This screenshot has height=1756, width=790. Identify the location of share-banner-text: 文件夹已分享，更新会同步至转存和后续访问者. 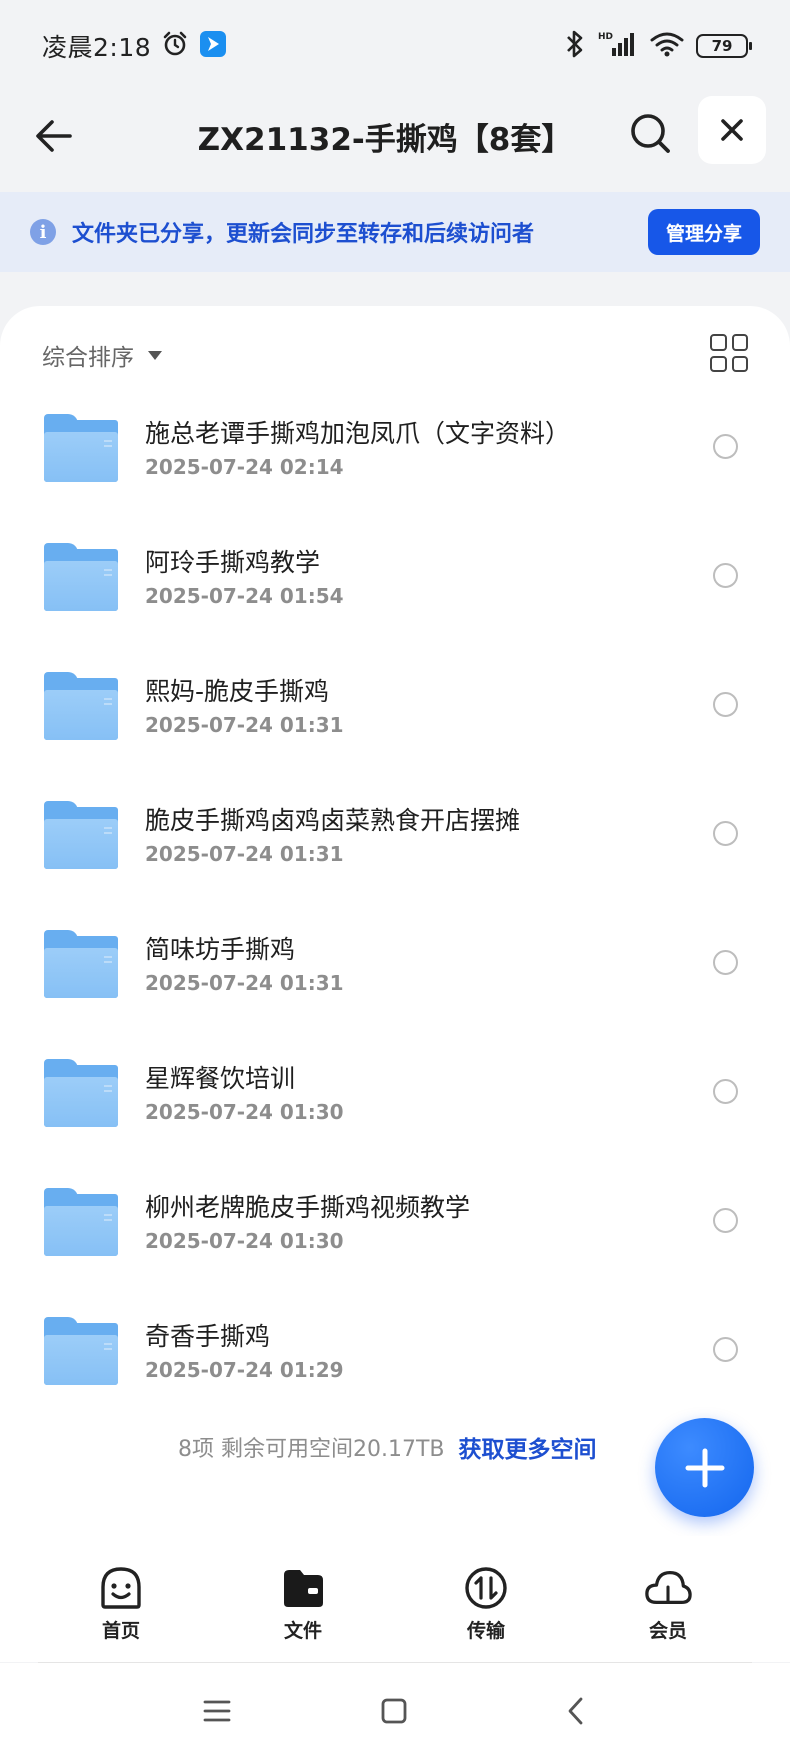
(303, 234).